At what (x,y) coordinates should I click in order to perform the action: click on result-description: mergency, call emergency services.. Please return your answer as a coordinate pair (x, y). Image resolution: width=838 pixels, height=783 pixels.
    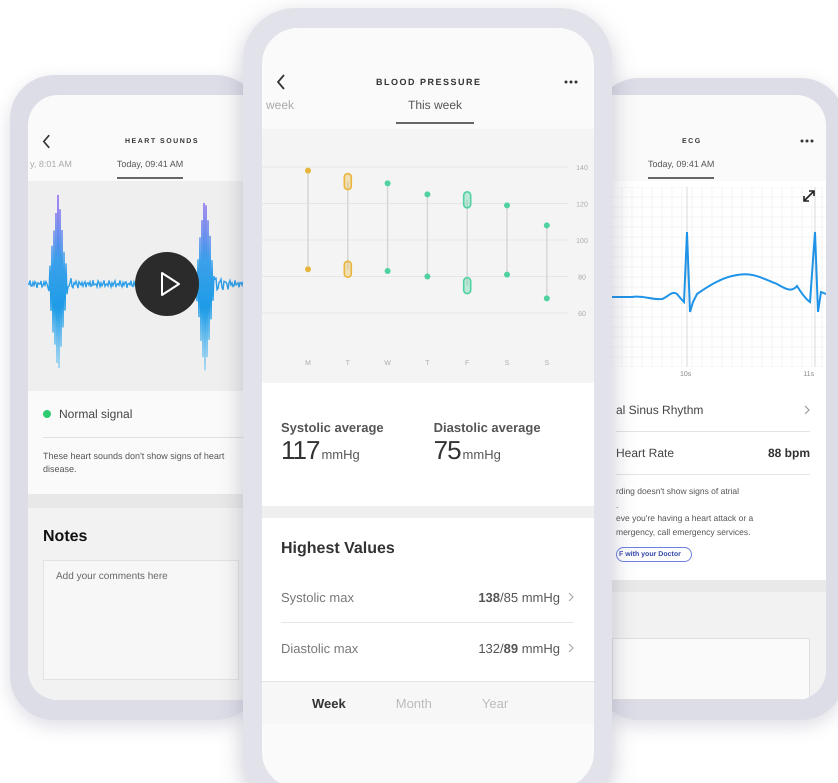
    Looking at the image, I should click on (683, 532).